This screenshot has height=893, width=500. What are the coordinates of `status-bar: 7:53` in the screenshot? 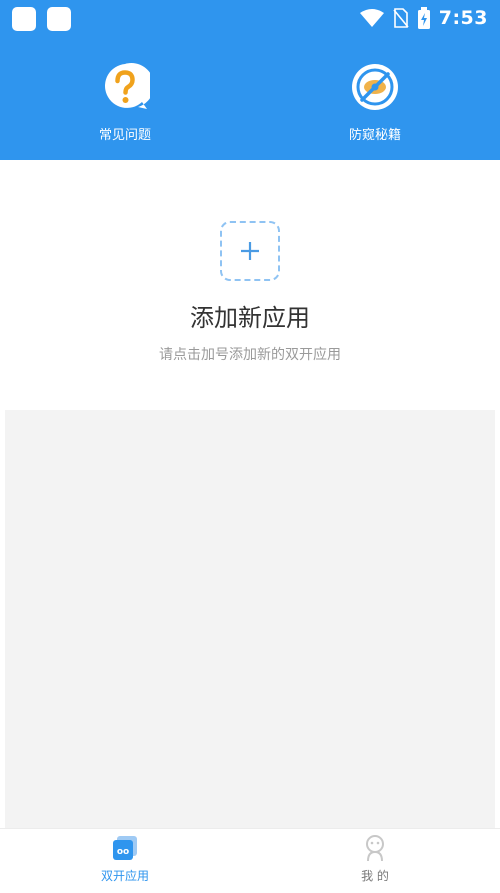 It's located at (250, 18).